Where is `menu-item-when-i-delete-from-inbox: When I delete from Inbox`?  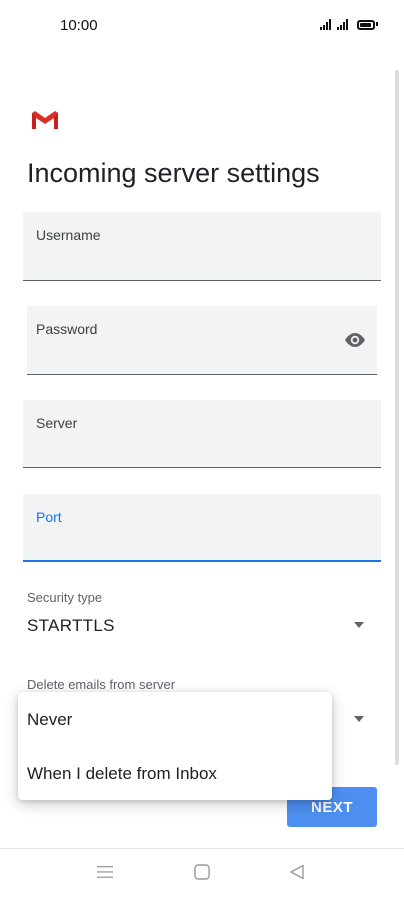 menu-item-when-i-delete-from-inbox: When I delete from Inbox is located at coordinates (175, 774).